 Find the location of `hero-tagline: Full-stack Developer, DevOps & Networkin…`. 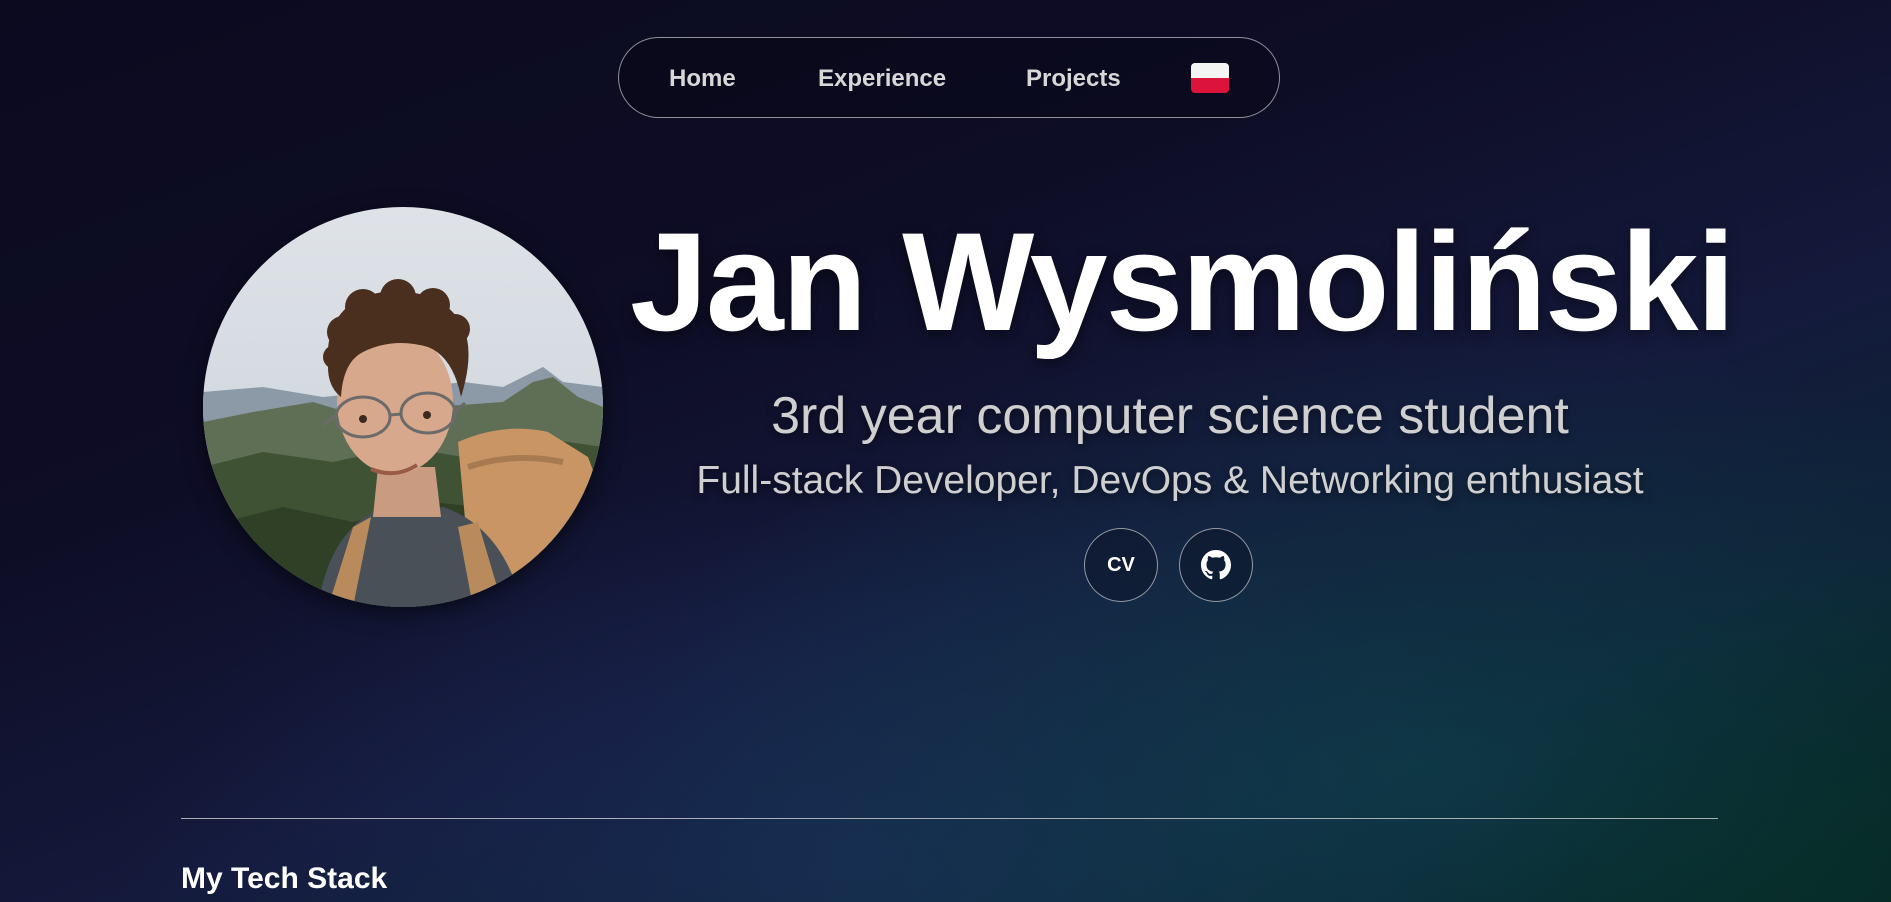

hero-tagline: Full-stack Developer, DevOps & Networkin… is located at coordinates (1170, 480).